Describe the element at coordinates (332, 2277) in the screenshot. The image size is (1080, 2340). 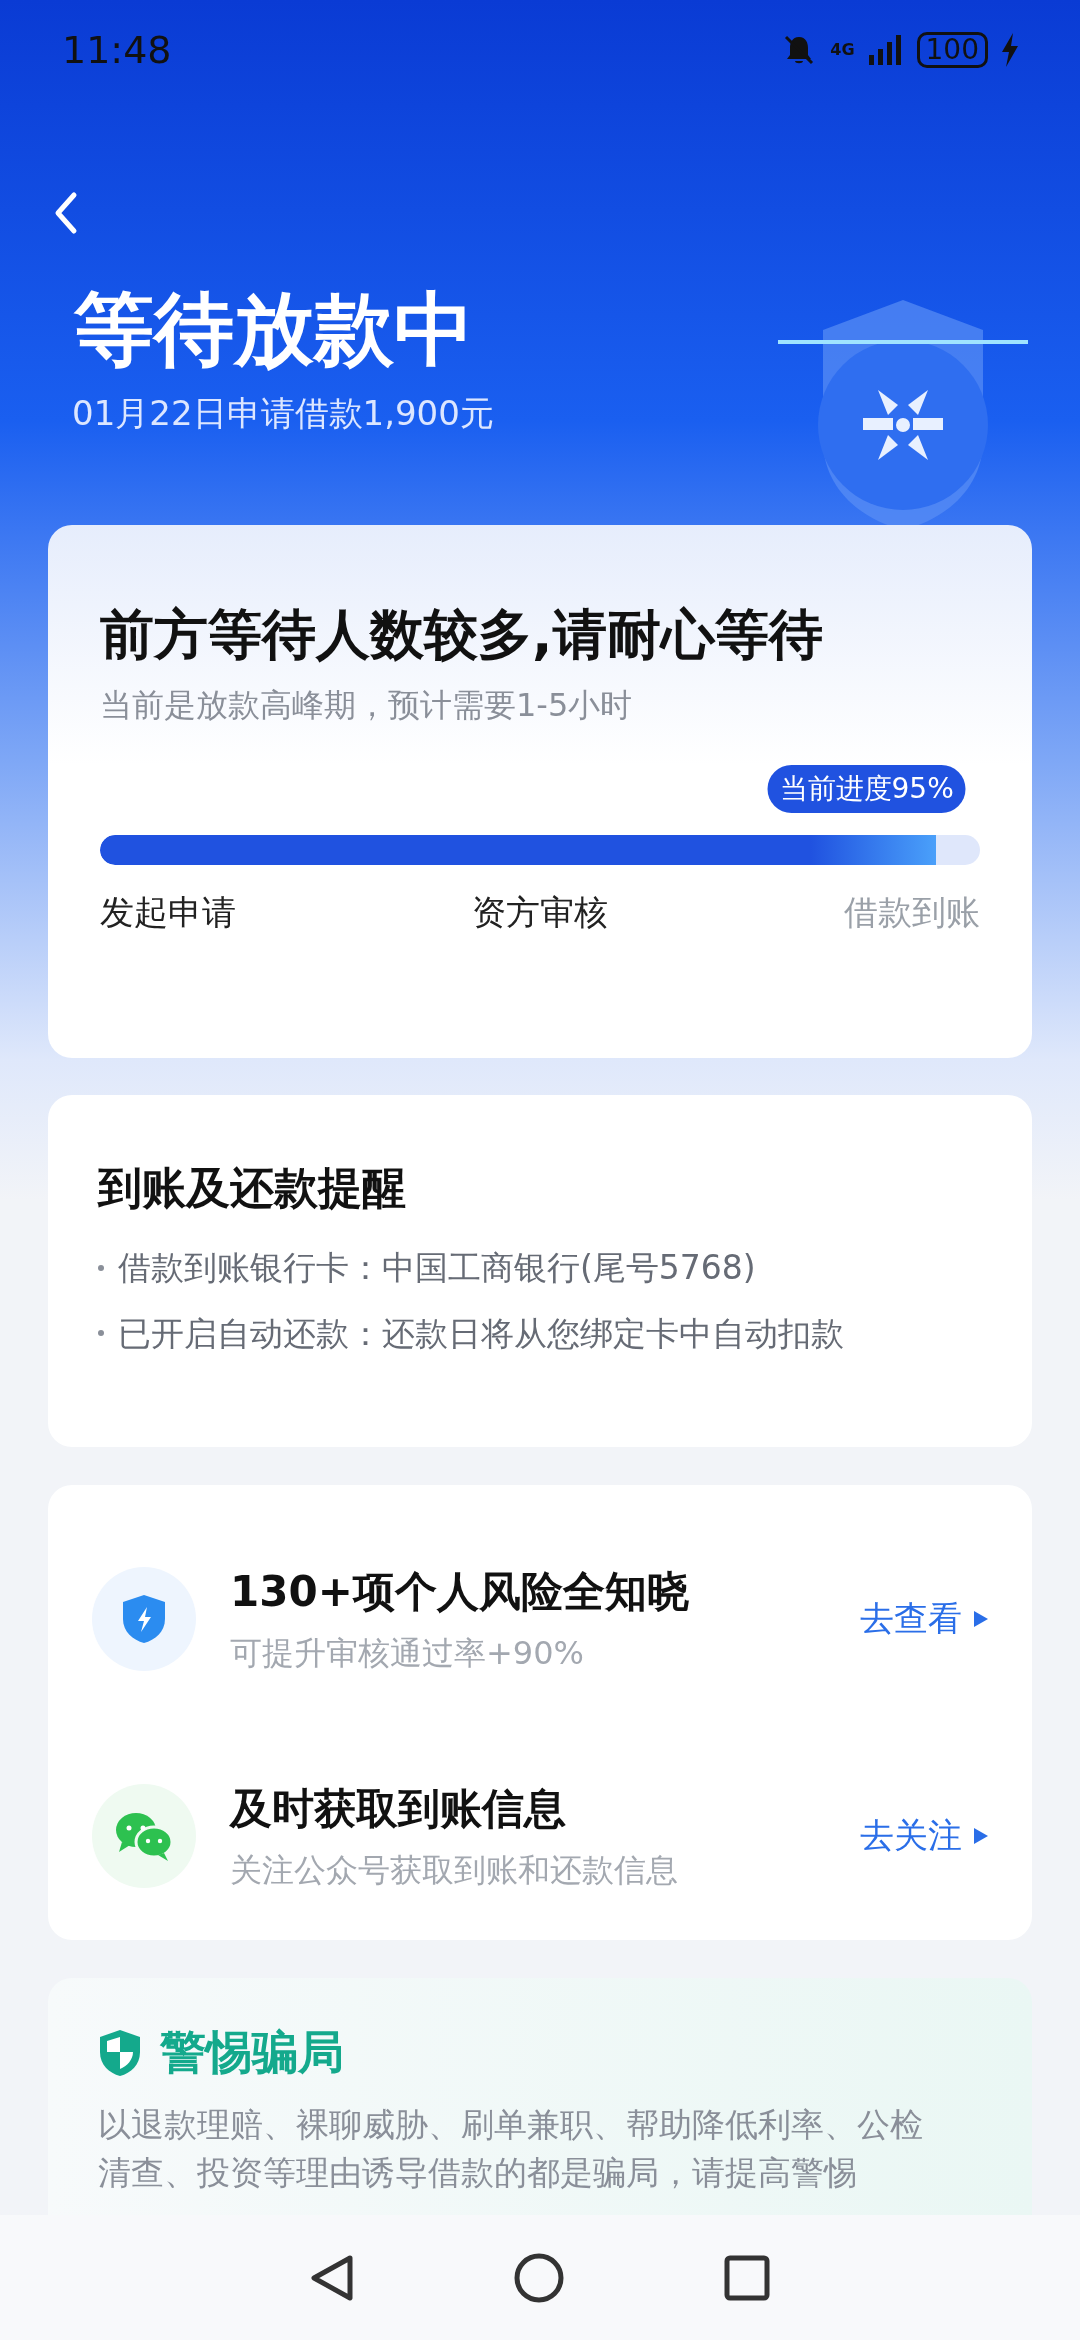
I see `back-nav-icon` at that location.